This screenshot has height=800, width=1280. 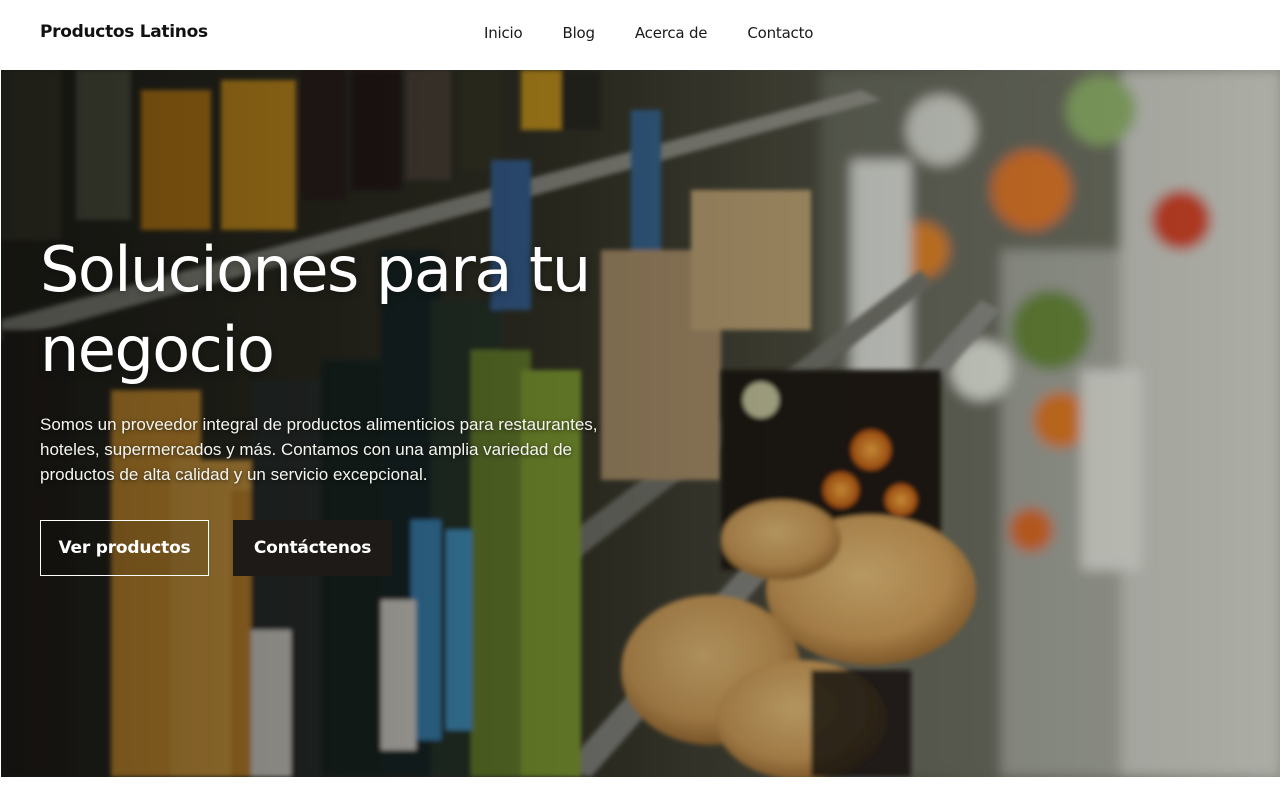 What do you see at coordinates (330, 310) in the screenshot?
I see `hero-title: Soluciones para tu negocio` at bounding box center [330, 310].